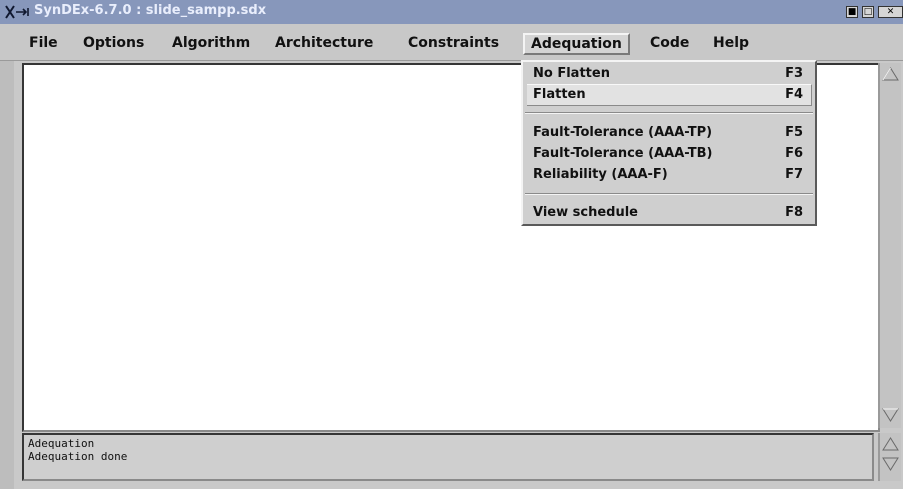 The height and width of the screenshot is (489, 903). I want to click on menu-item-label: No Flatten, so click(571, 73).